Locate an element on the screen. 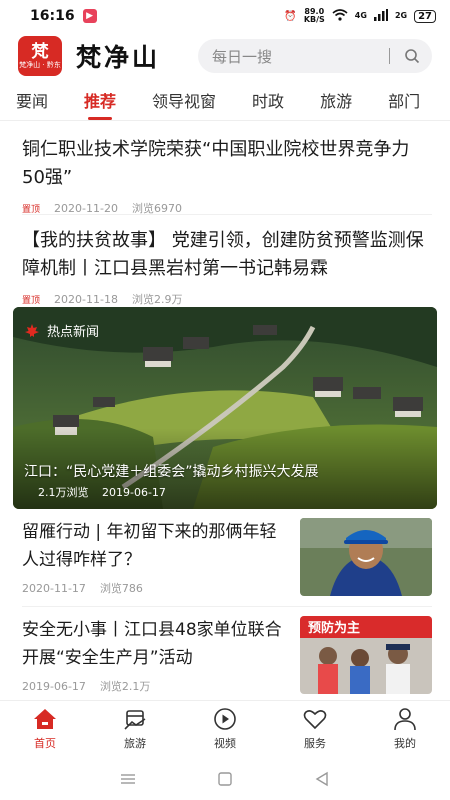 The image size is (450, 800). status-time: 16:16 is located at coordinates (52, 16).